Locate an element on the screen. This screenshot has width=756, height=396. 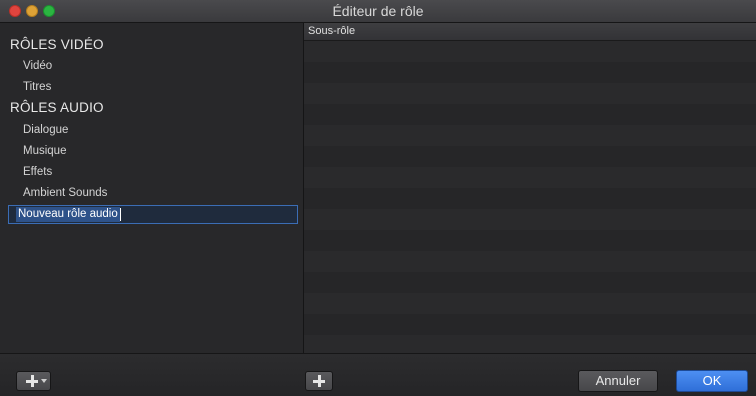
add-role-menu-button is located at coordinates (33, 381).